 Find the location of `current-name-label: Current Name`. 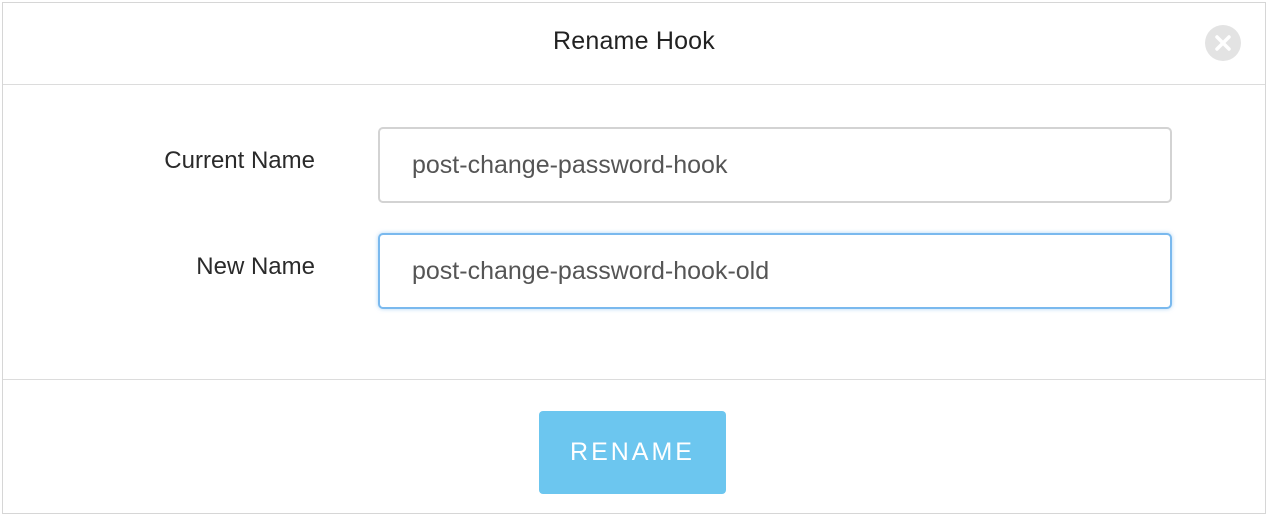

current-name-label: Current Name is located at coordinates (239, 160).